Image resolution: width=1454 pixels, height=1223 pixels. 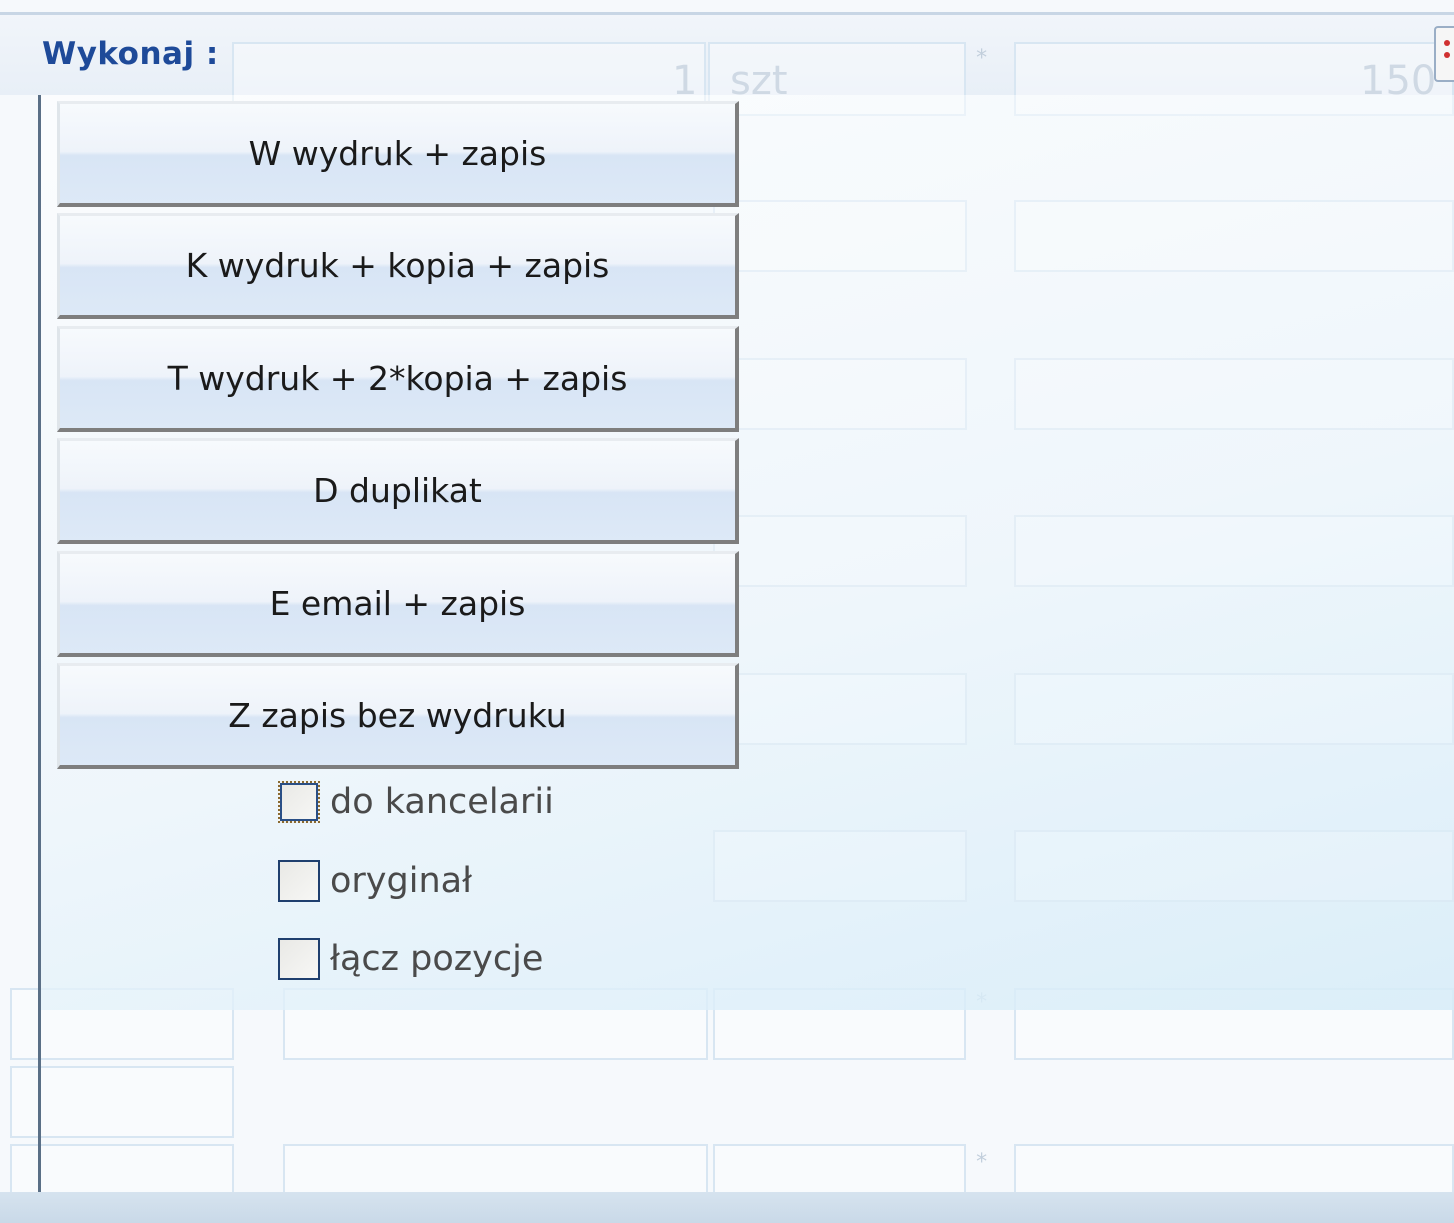 I want to click on option-lacz-pozycje: łącz pozycje, so click(x=410, y=959).